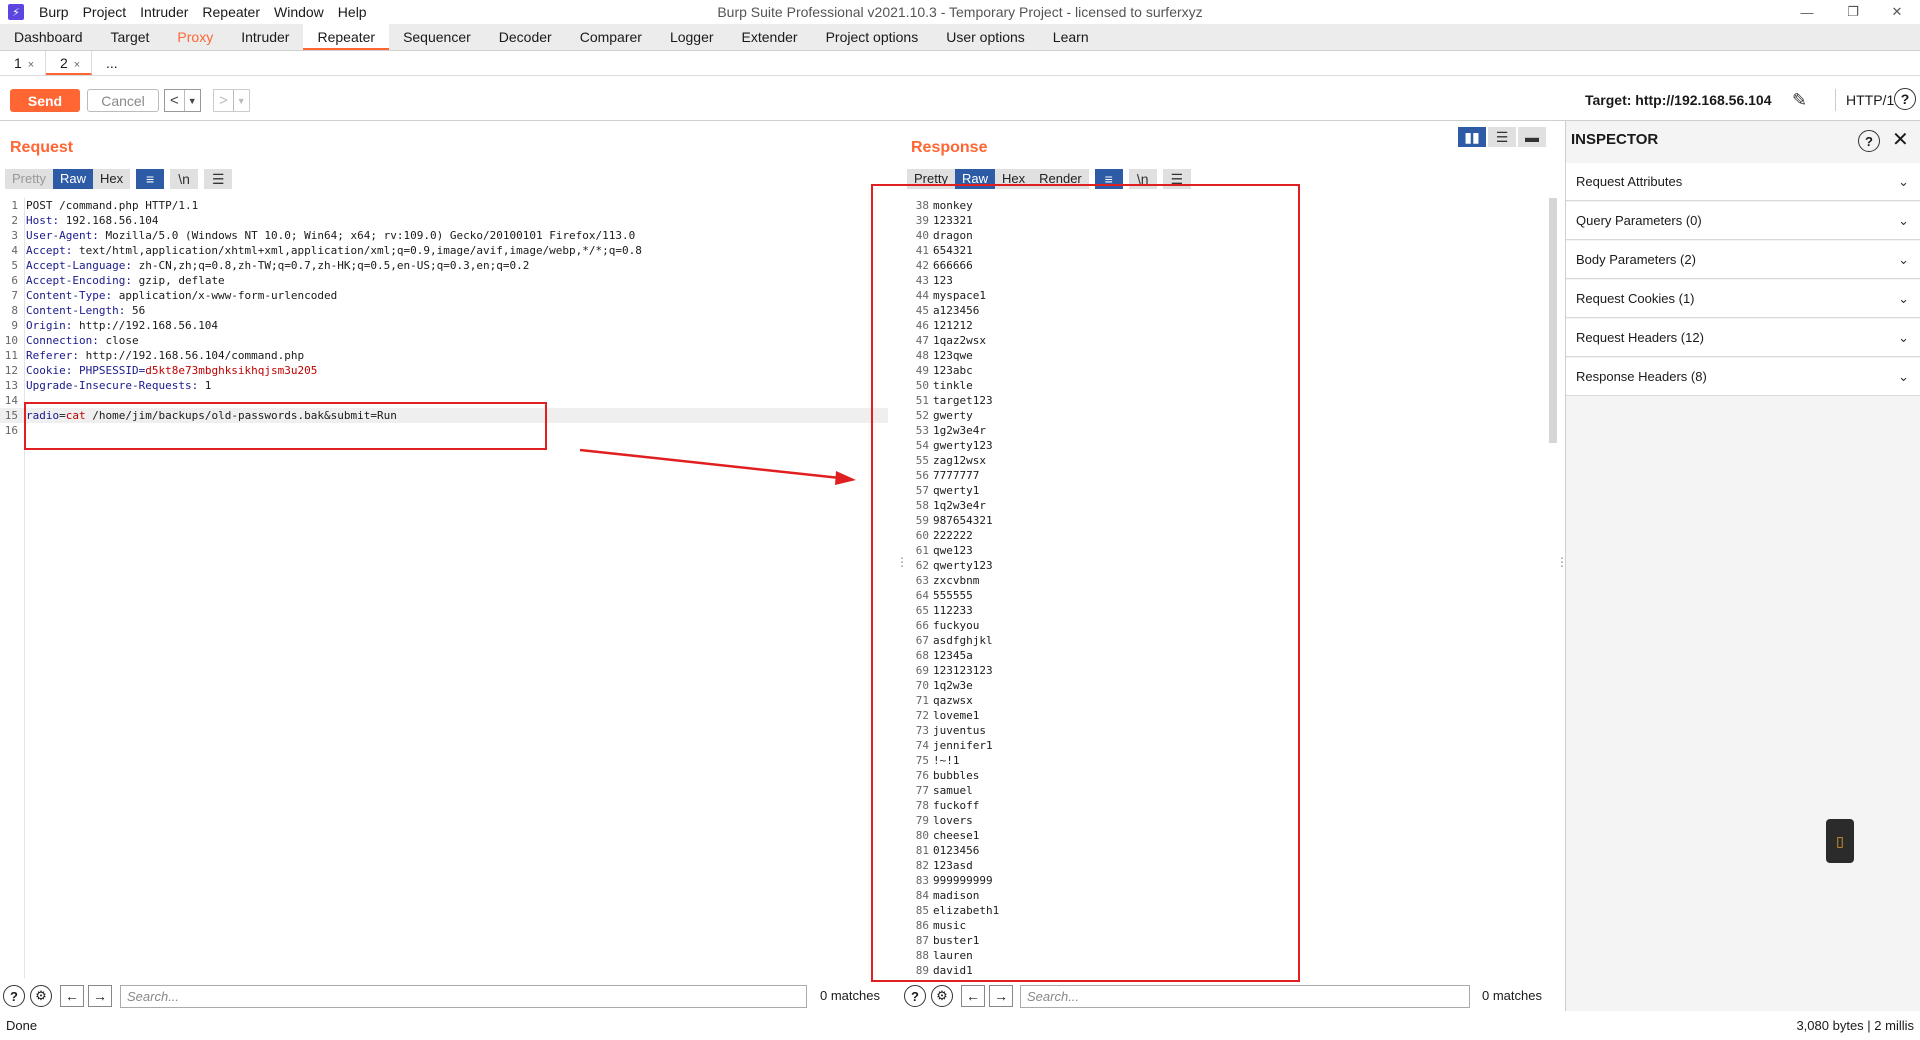  I want to click on request-line: 6 Accept-Encoding: gzip, deflate, so click(444, 280).